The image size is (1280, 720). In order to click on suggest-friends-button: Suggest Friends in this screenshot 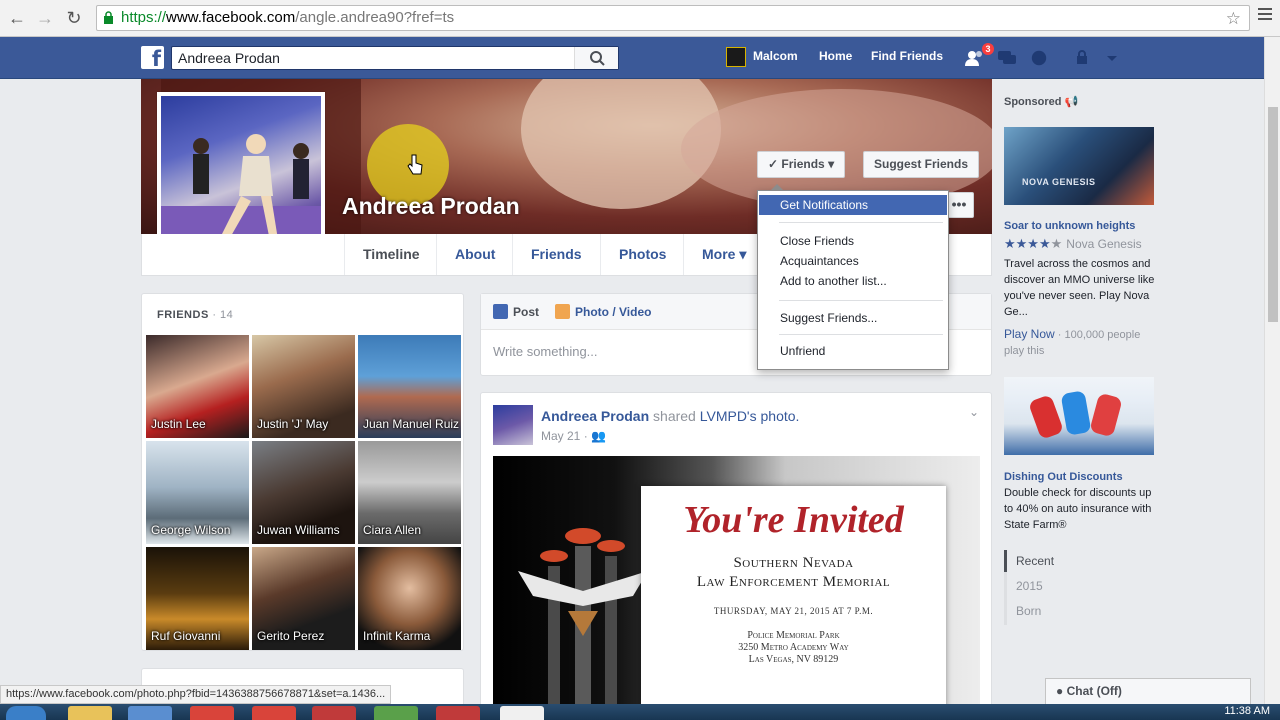, I will do `click(921, 164)`.